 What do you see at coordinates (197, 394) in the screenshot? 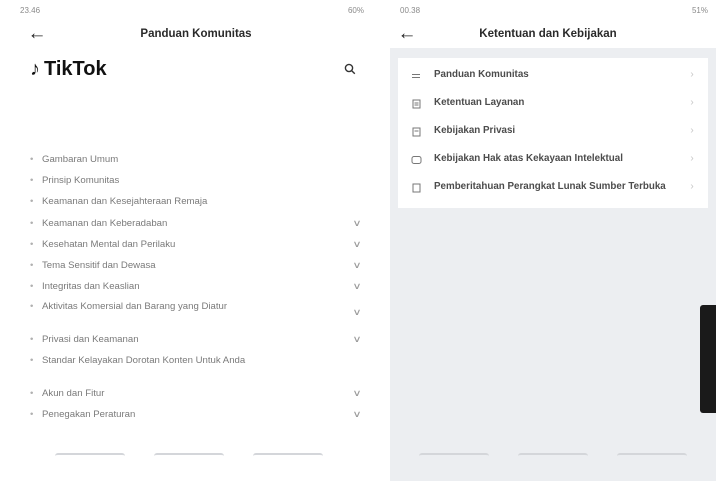
I see `nav-item-akun-fitur: • Akun dan Fitur ∨` at bounding box center [197, 394].